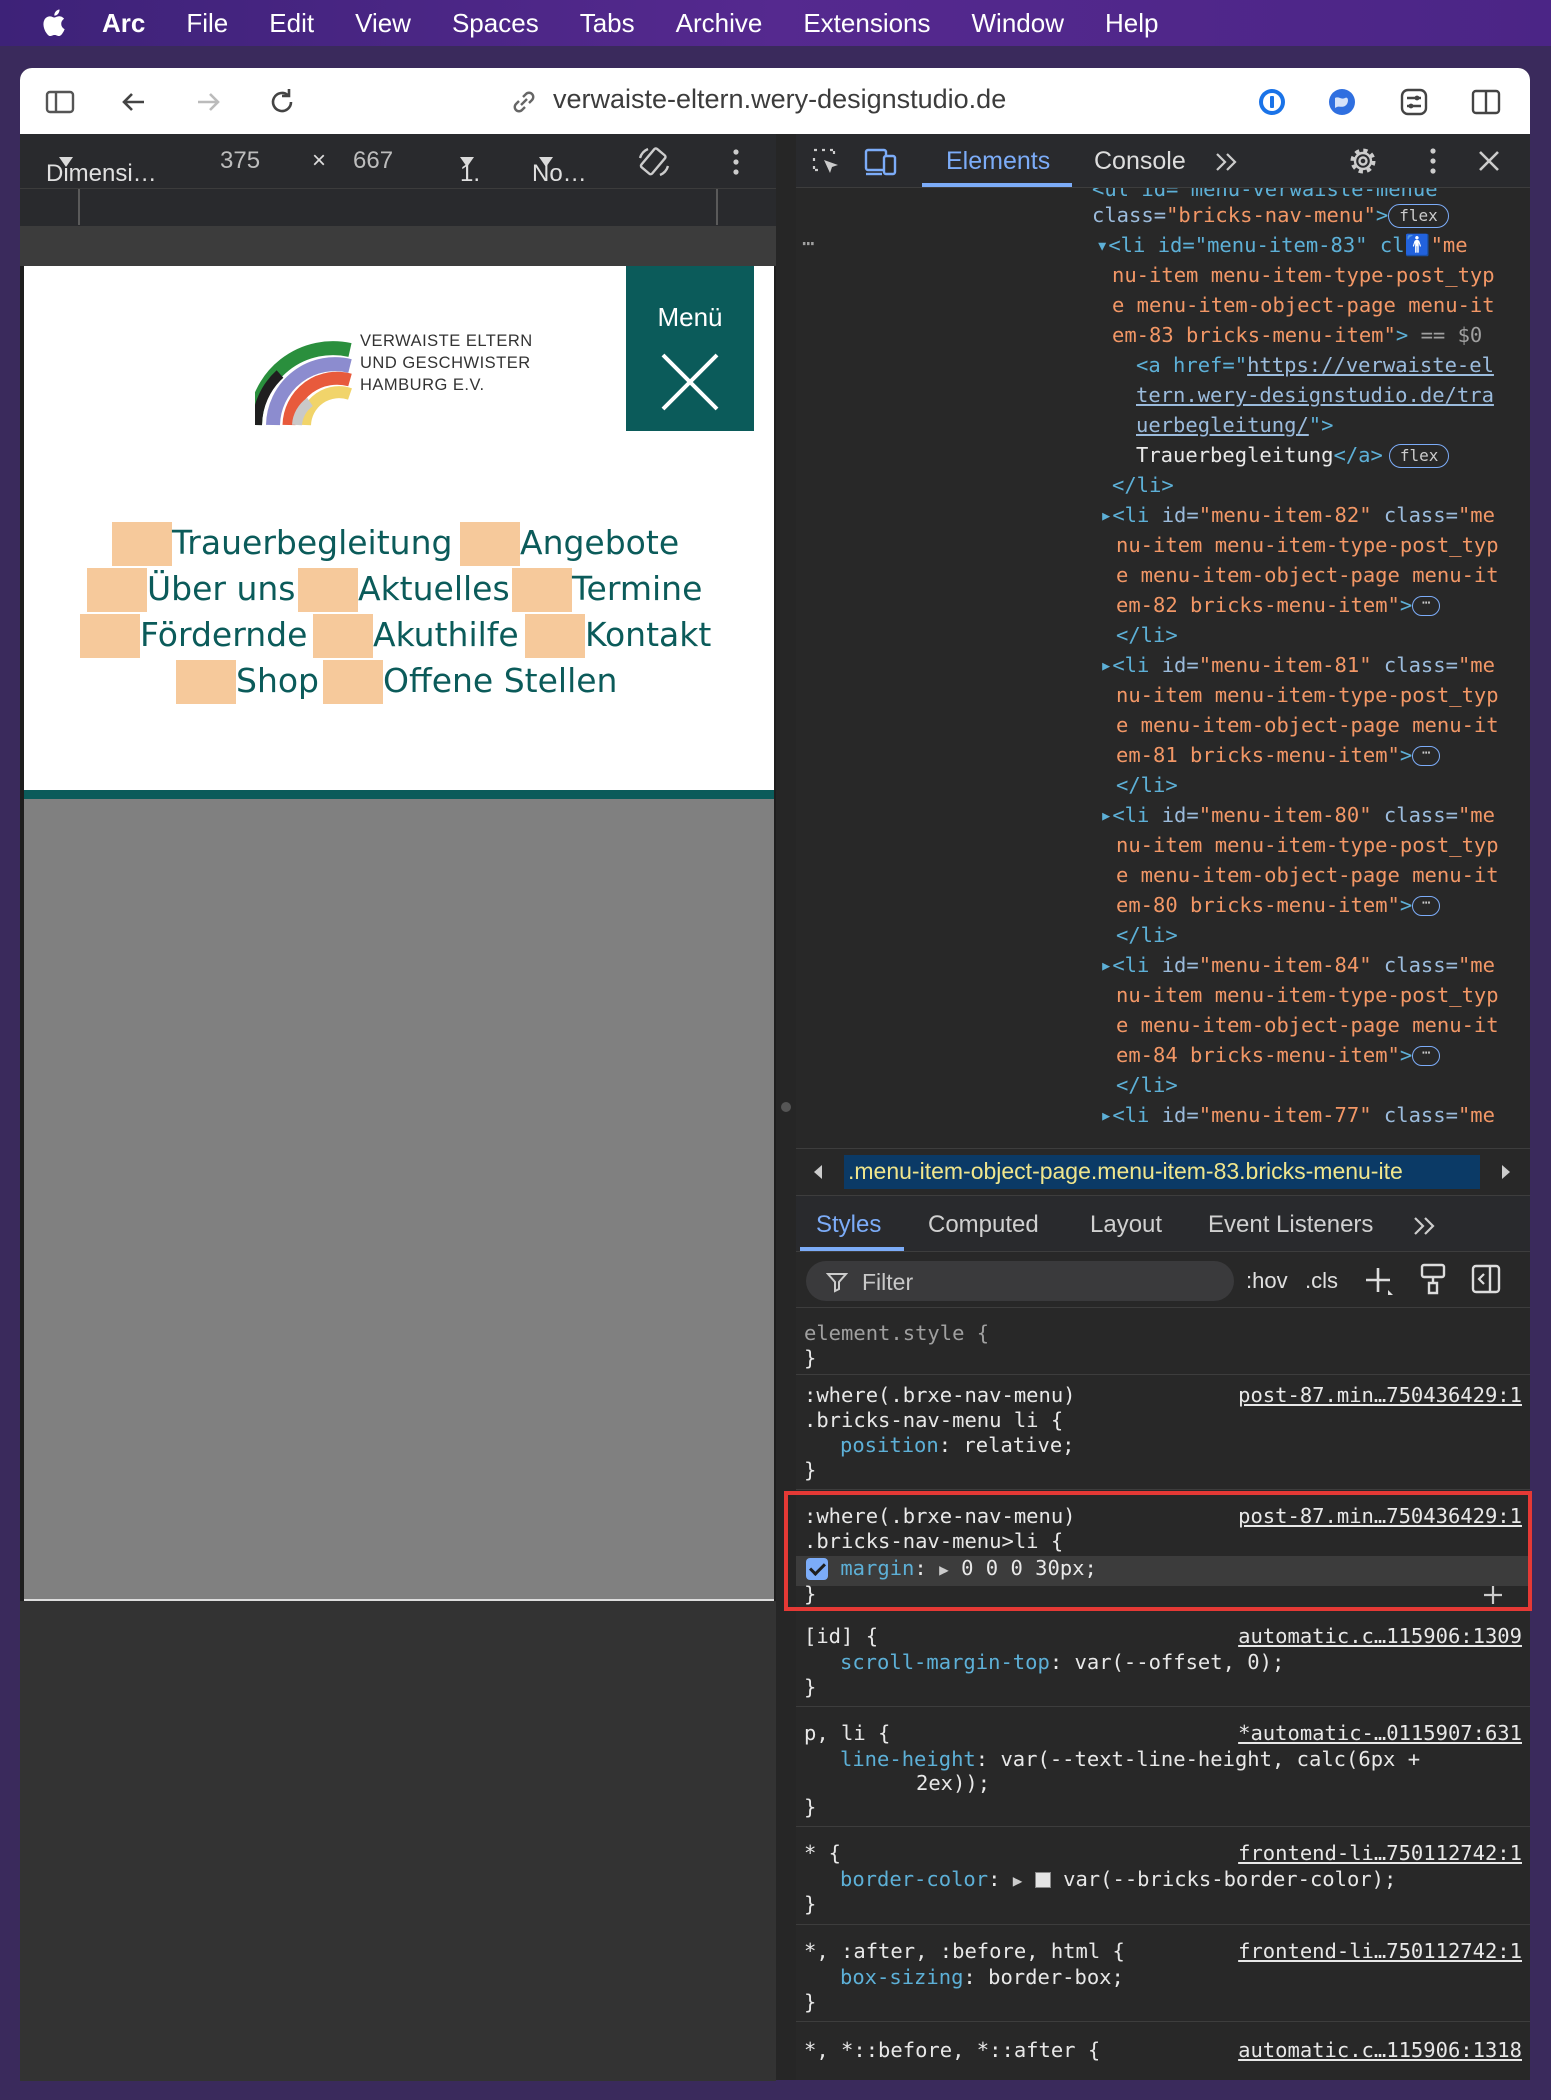  What do you see at coordinates (1380, 1733) in the screenshot?
I see `rule-source-link: *automatic-…0115907:631` at bounding box center [1380, 1733].